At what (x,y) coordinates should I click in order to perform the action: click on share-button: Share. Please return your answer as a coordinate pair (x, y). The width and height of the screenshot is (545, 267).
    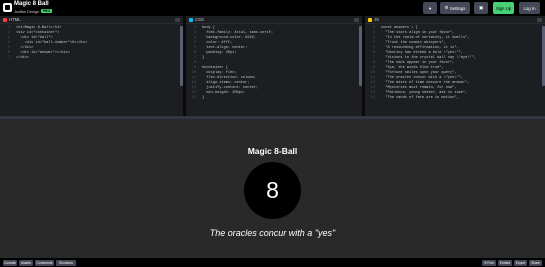
    Looking at the image, I should click on (535, 262).